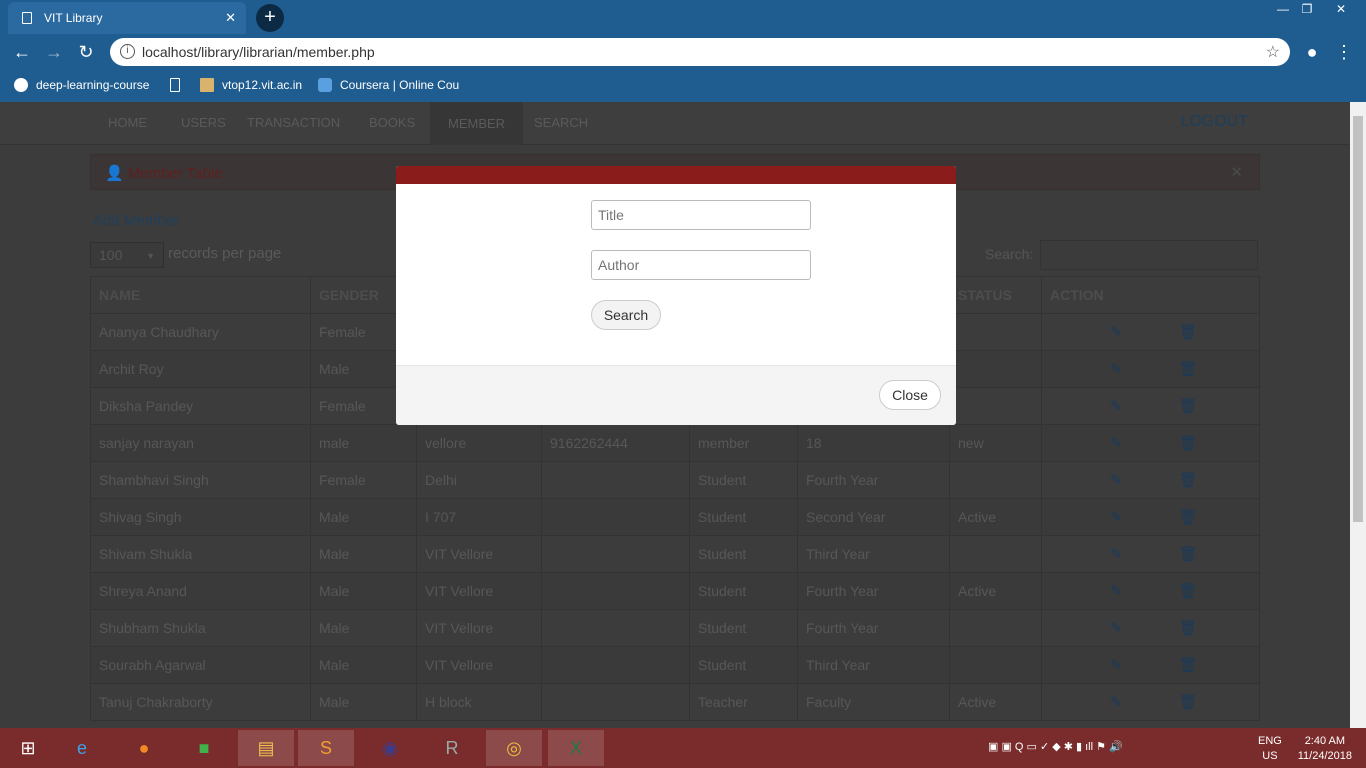  Describe the element at coordinates (1214, 122) in the screenshot. I see `logout-link: LOGOUT` at that location.